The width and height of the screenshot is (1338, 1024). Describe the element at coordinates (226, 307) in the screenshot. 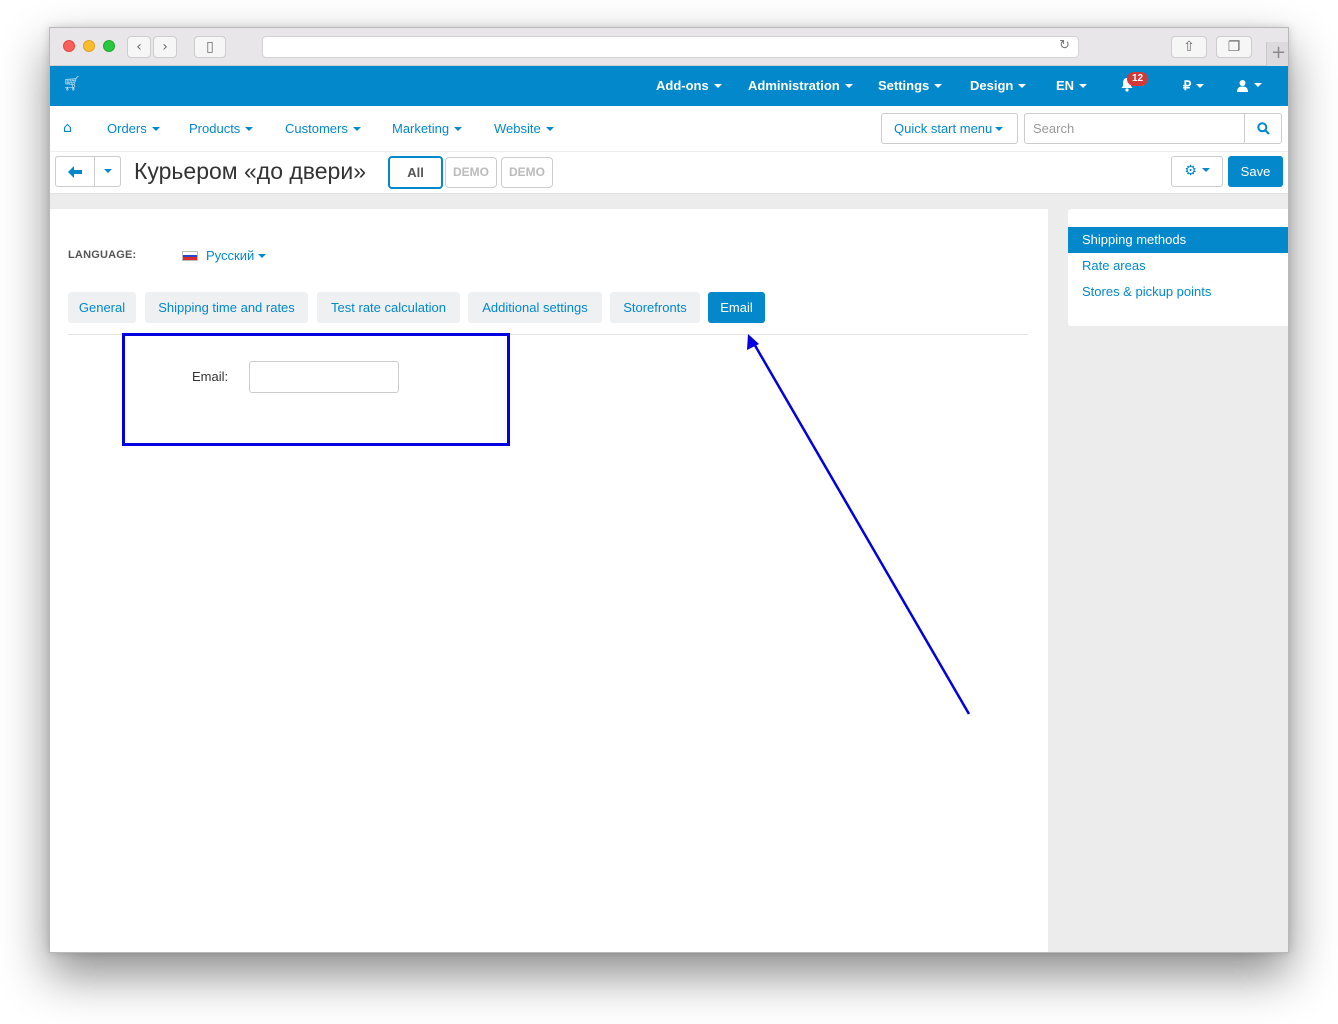

I see `tab-shipping-time-and-rates: Shipping time and rates` at that location.